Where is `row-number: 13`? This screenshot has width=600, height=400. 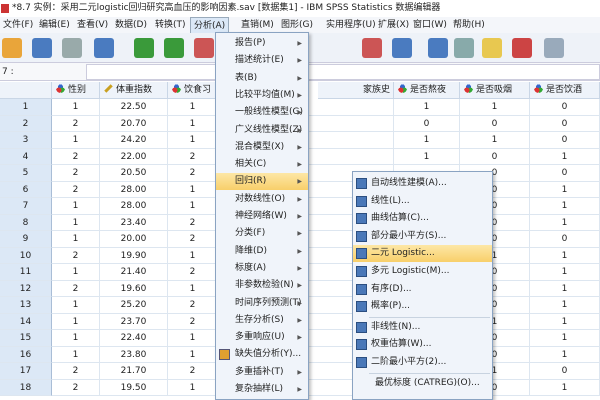 row-number: 13 is located at coordinates (26, 305).